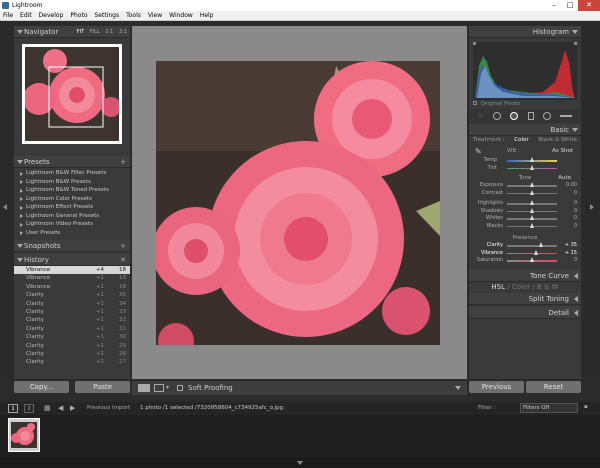 This screenshot has height=468, width=600. What do you see at coordinates (532, 225) in the screenshot?
I see `blacks-knob` at bounding box center [532, 225].